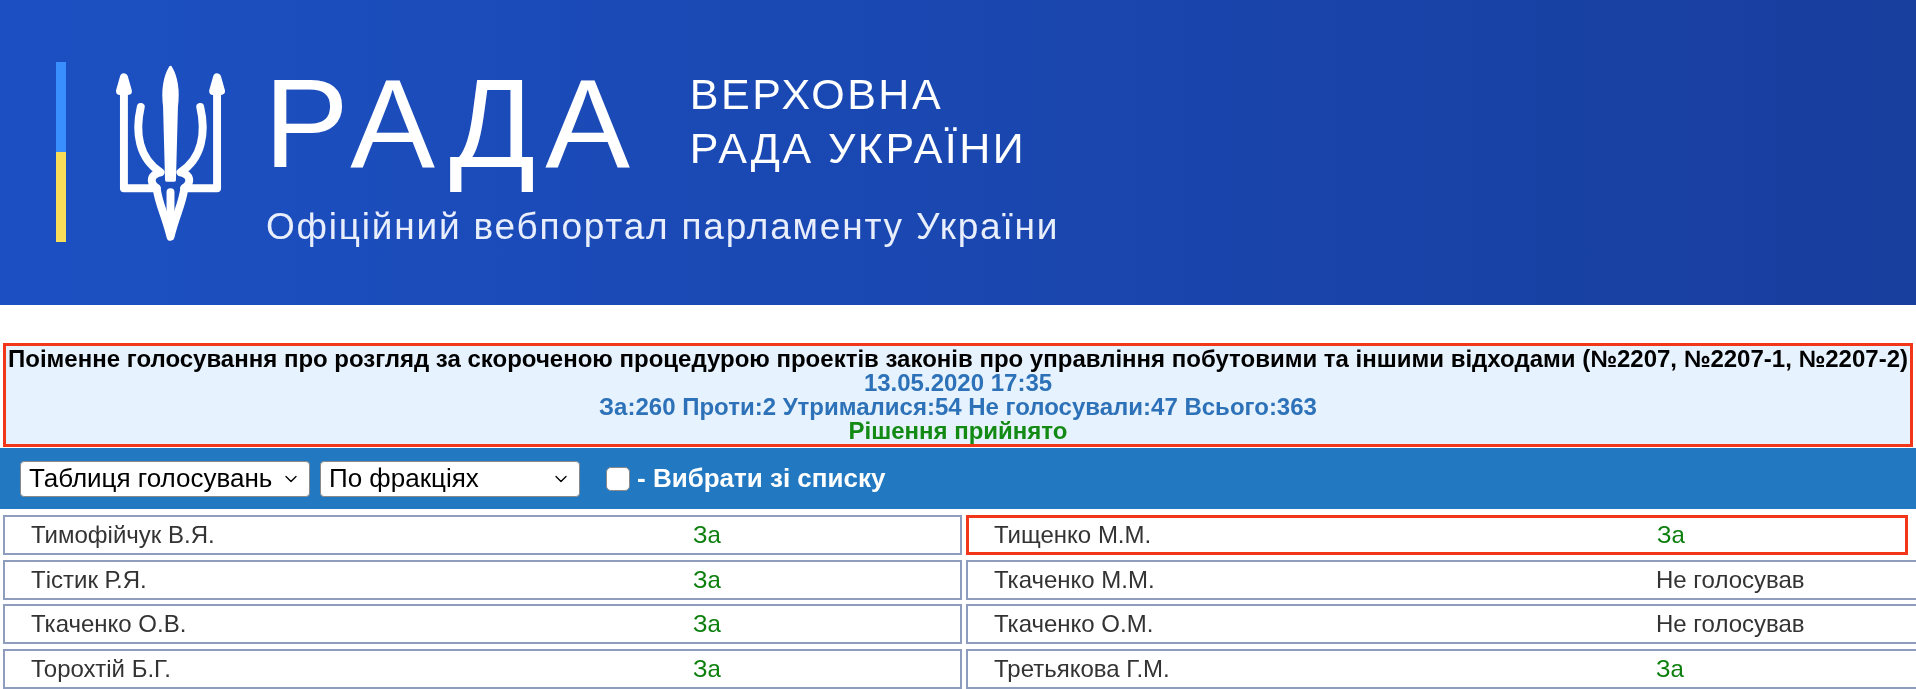 Image resolution: width=1916 pixels, height=689 pixels. Describe the element at coordinates (1074, 579) in the screenshot. I see `deputy-name: Ткаченко М.М.` at that location.